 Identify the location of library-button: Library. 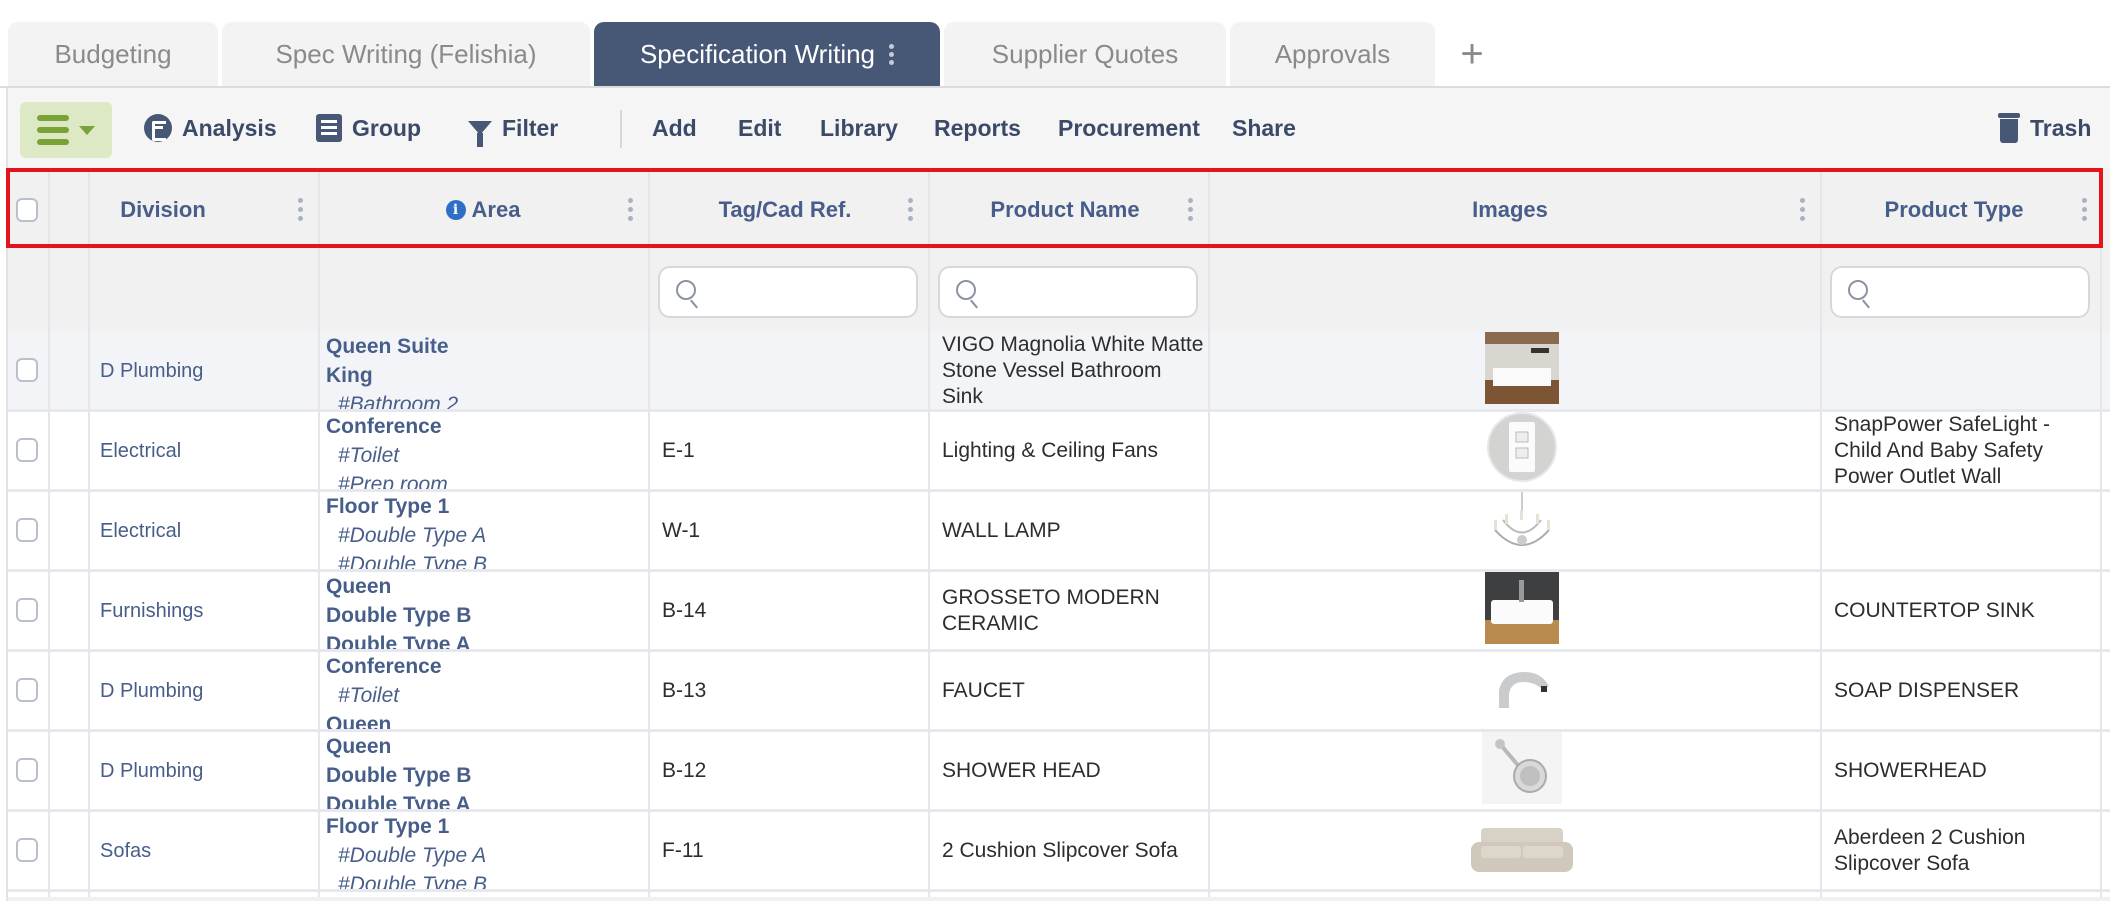
(859, 128).